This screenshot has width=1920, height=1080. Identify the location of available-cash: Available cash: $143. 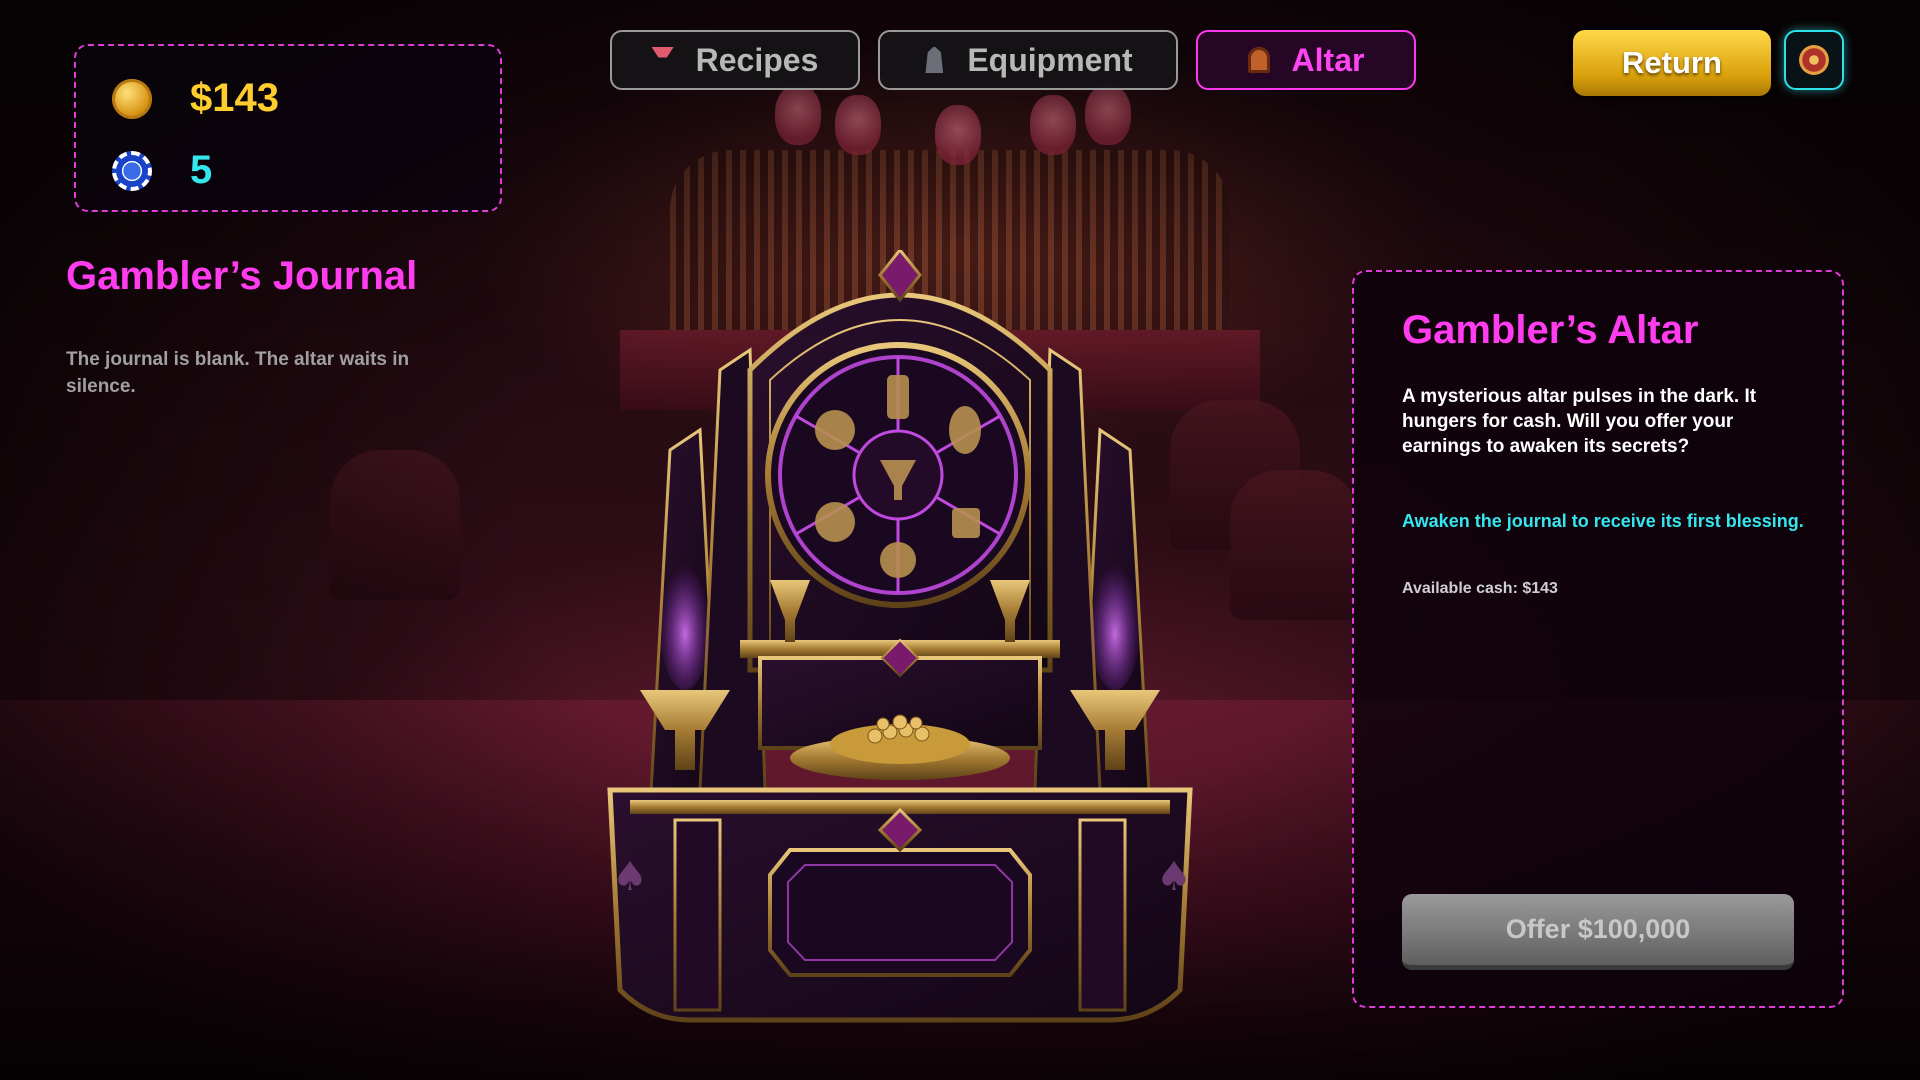
(1480, 588).